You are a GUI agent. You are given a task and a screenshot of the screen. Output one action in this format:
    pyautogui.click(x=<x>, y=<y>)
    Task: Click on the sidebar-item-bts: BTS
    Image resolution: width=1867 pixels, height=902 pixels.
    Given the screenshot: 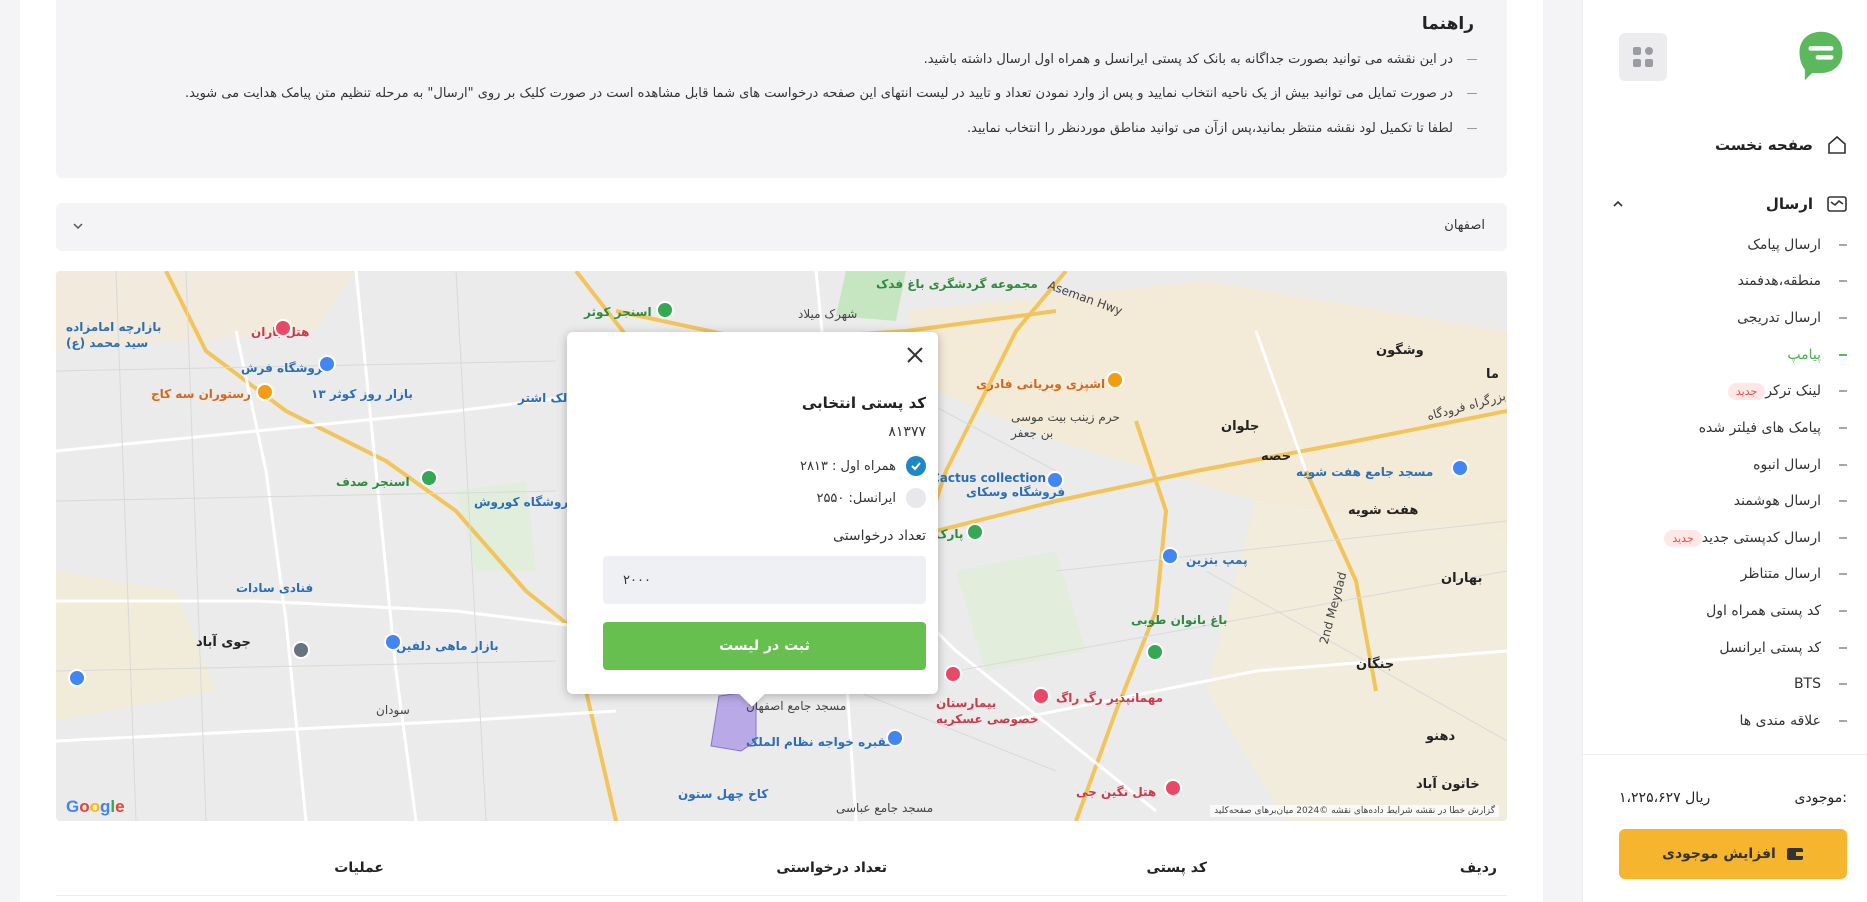 What is the action you would take?
    pyautogui.click(x=1724, y=684)
    